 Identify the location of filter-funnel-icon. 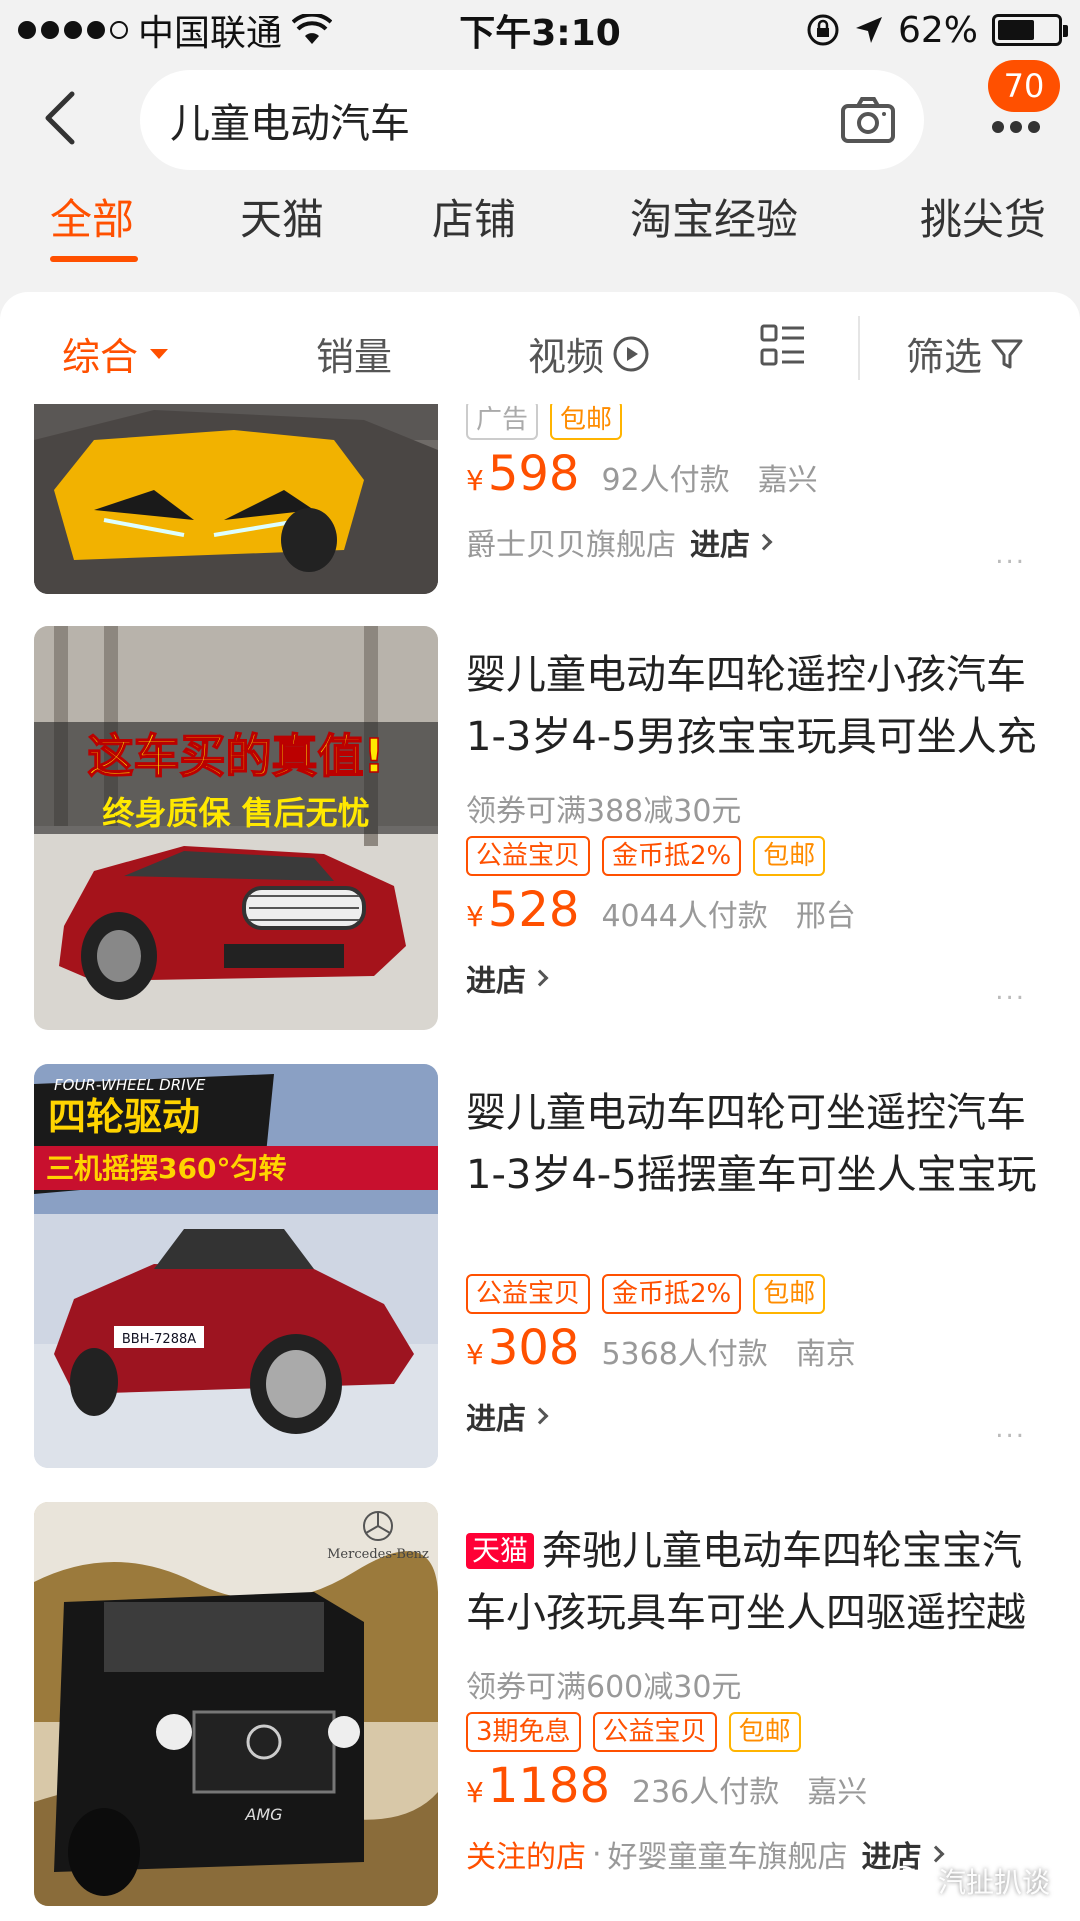
(1007, 353).